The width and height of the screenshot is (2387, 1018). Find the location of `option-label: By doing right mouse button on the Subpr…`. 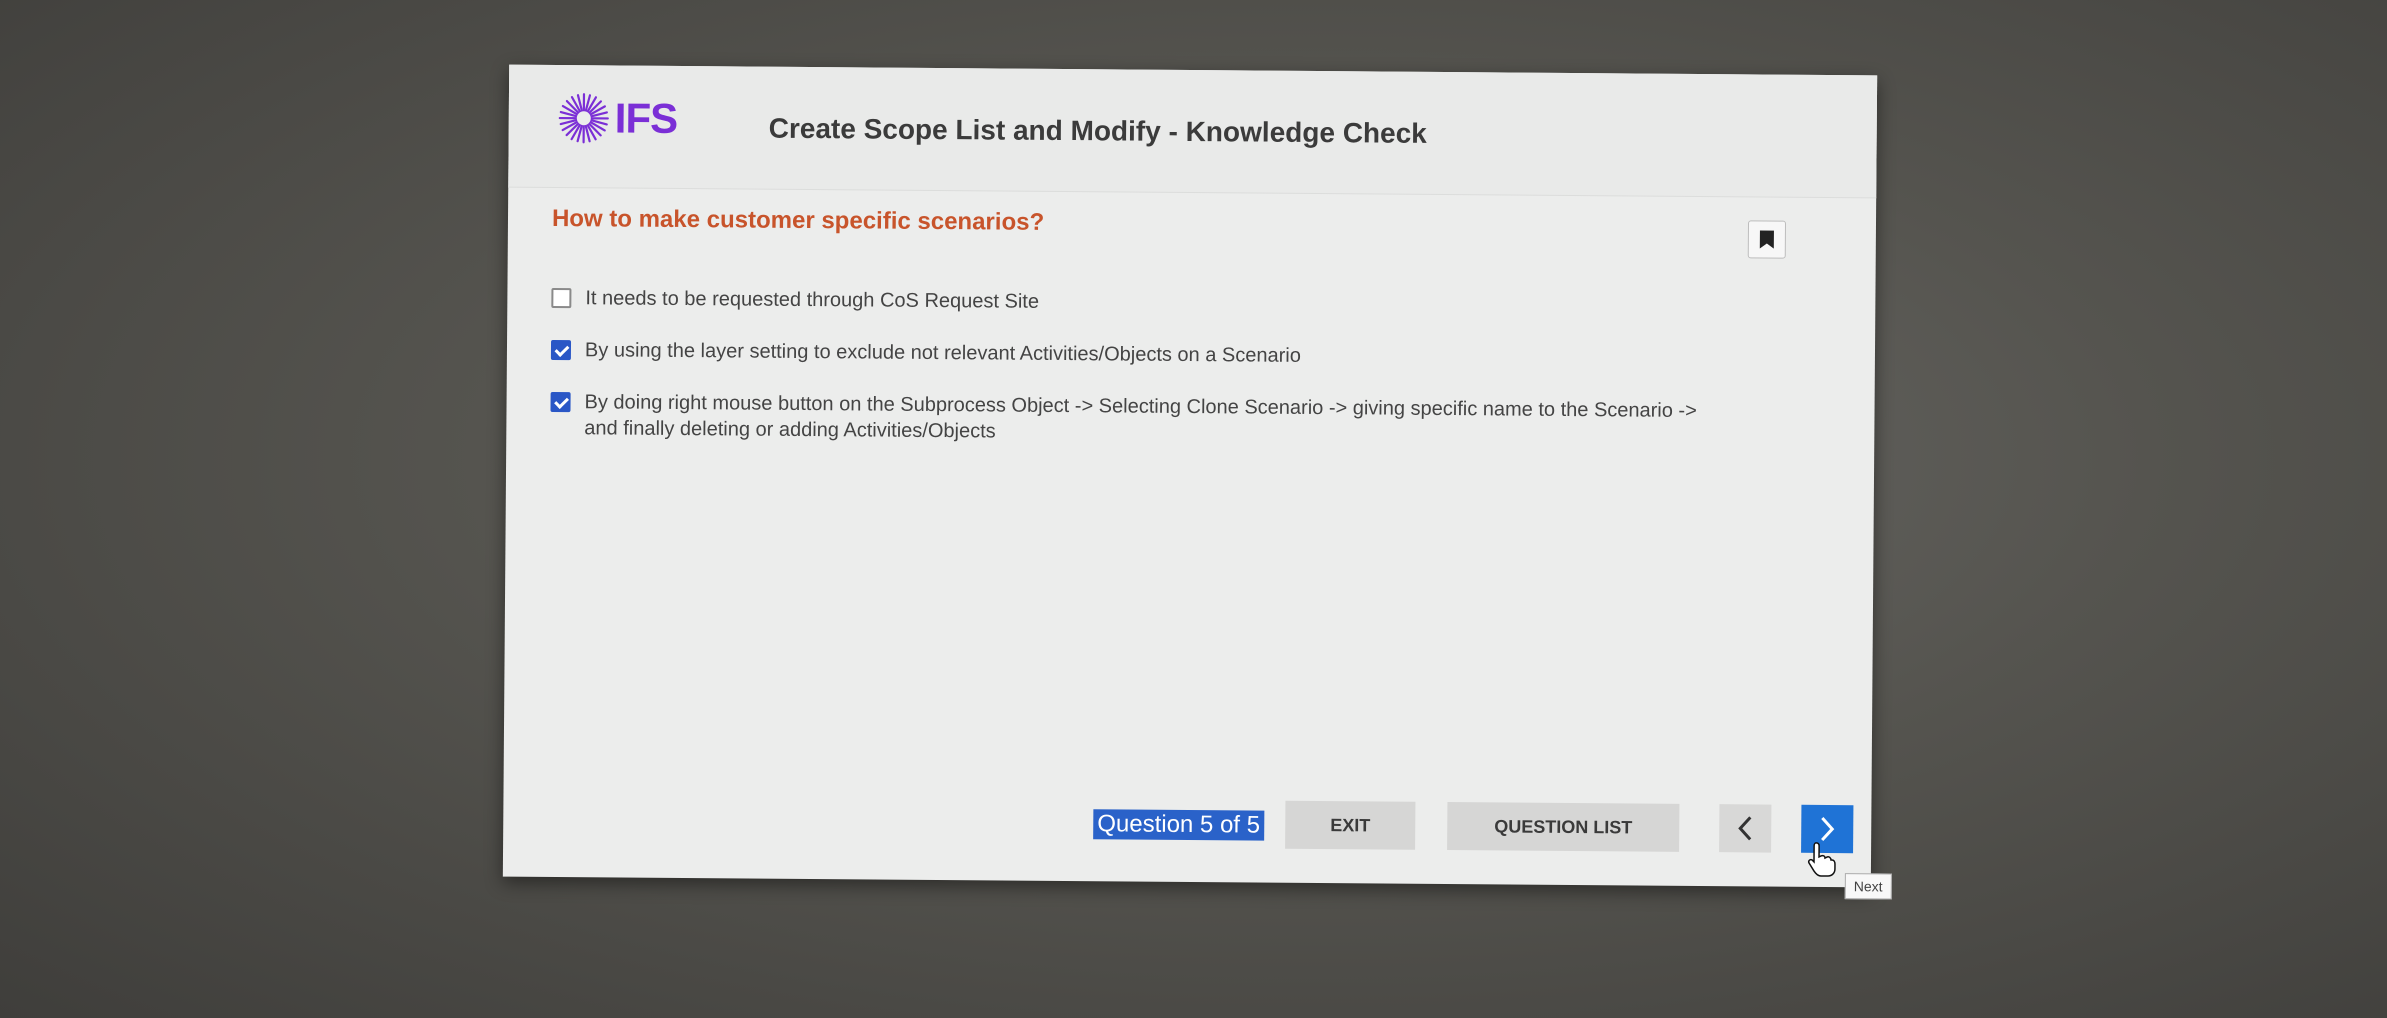

option-label: By doing right mouse button on the Subpr… is located at coordinates (1140, 417).